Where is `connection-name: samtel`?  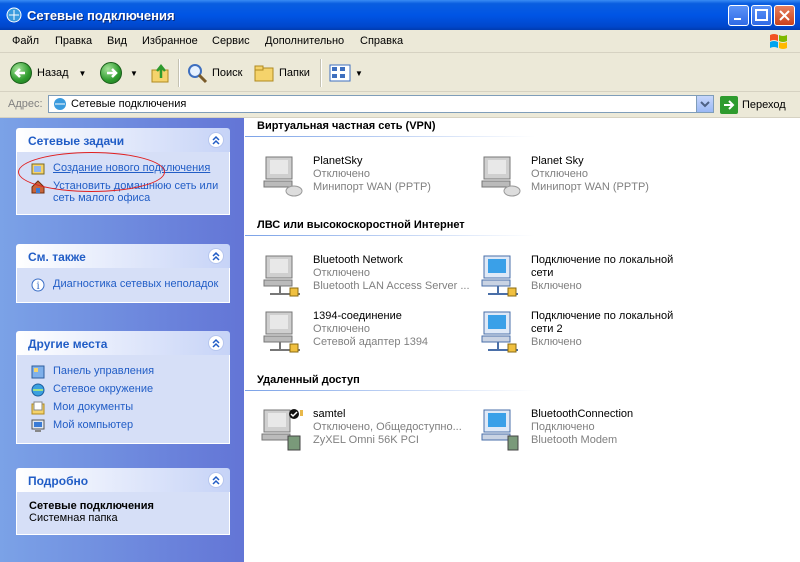
connection-name: samtel is located at coordinates (329, 414).